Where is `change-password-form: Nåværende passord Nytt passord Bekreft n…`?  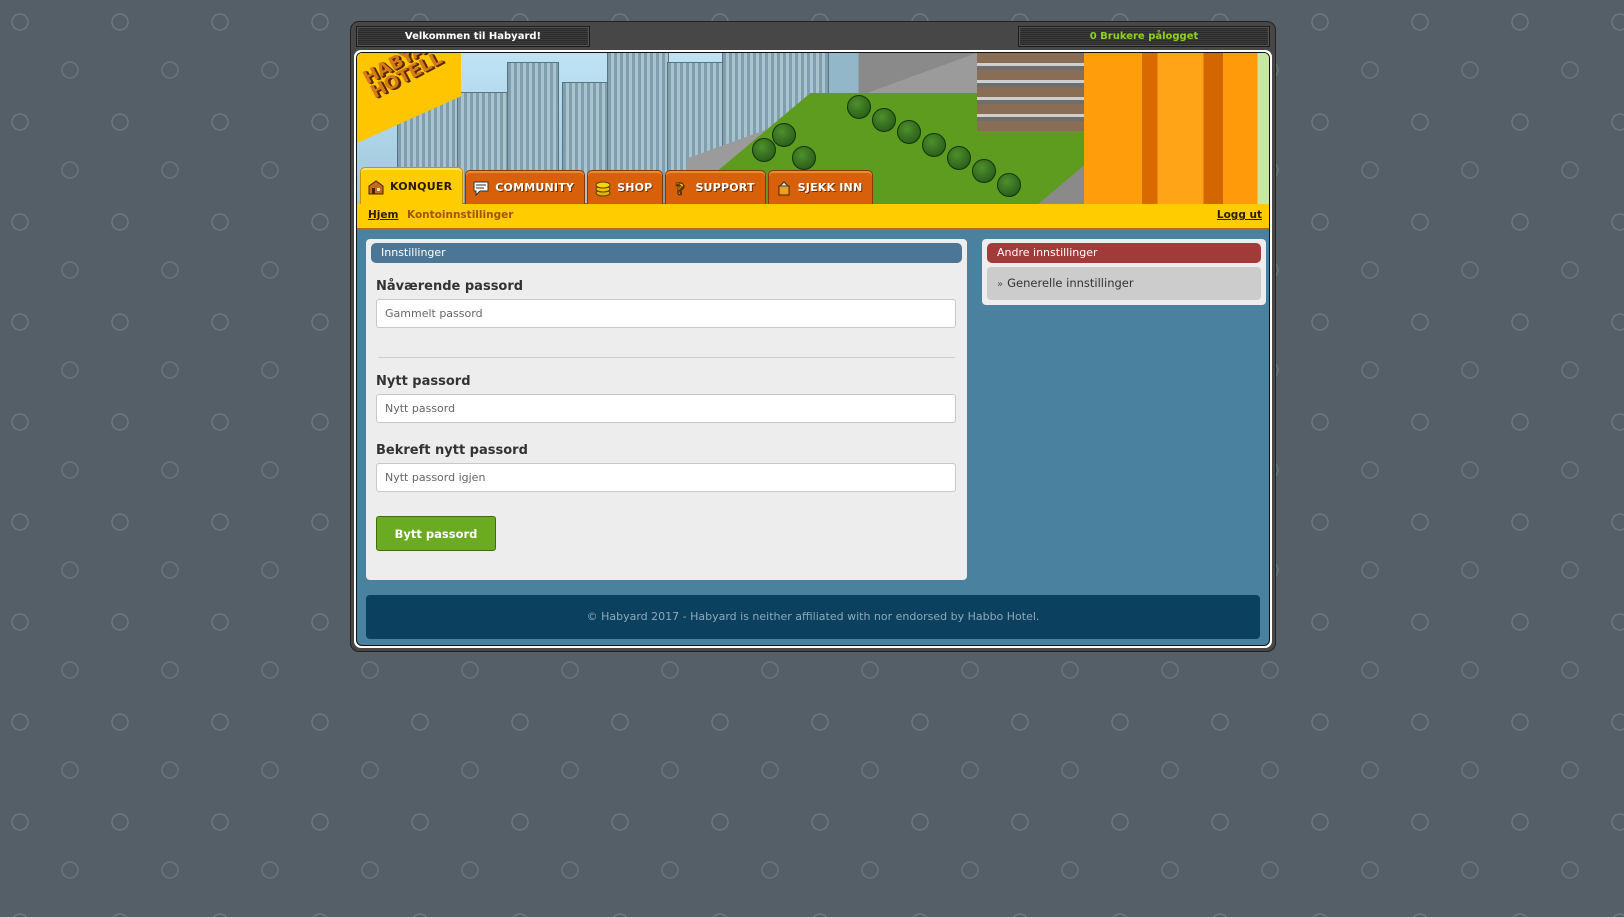
change-password-form: Nåværende passord Nytt passord Bekreft n… is located at coordinates (666, 407).